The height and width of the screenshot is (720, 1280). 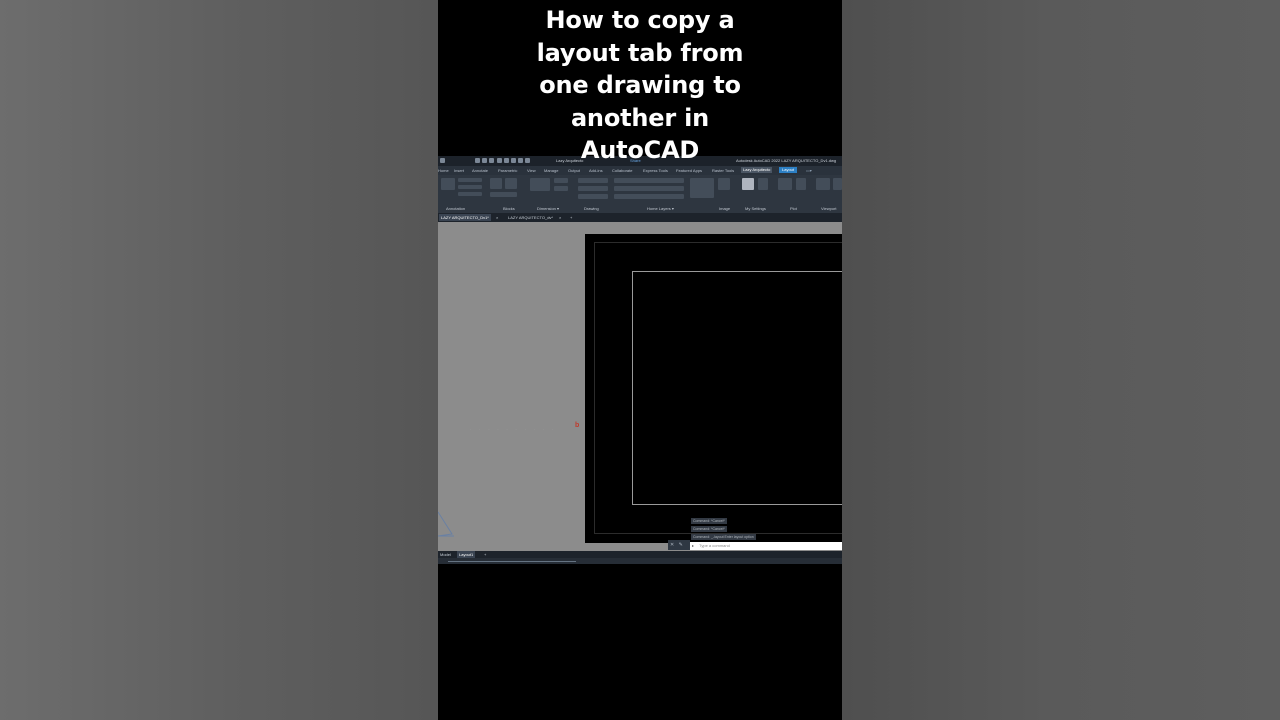 I want to click on ribbon-tab-manage: Manage, so click(x=551, y=170).